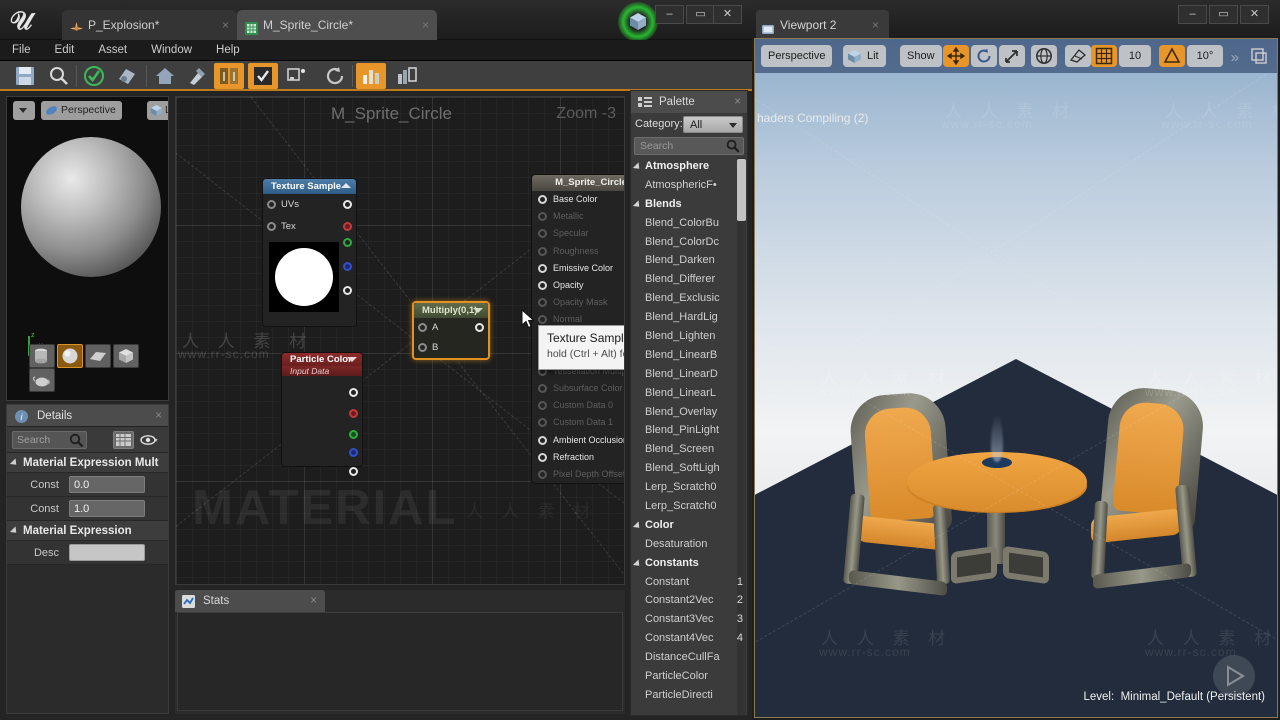 The width and height of the screenshot is (1280, 720). Describe the element at coordinates (984, 56) in the screenshot. I see `rotate-tool-button` at that location.